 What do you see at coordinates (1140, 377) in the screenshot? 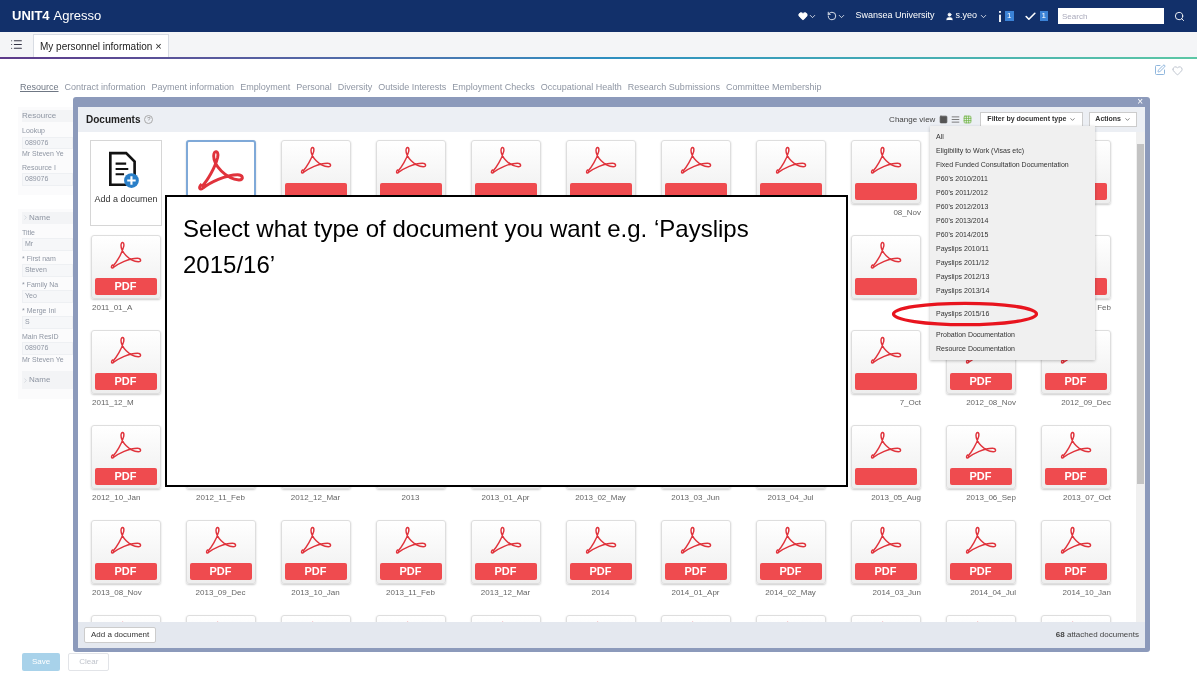
I see `scrollbar` at bounding box center [1140, 377].